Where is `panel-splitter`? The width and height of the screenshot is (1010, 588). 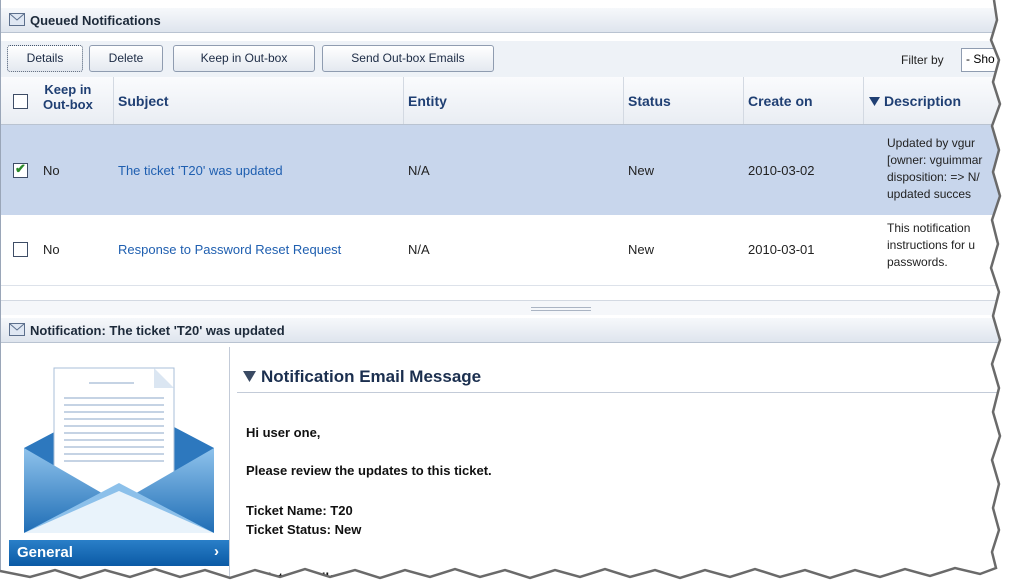
panel-splitter is located at coordinates (501, 307).